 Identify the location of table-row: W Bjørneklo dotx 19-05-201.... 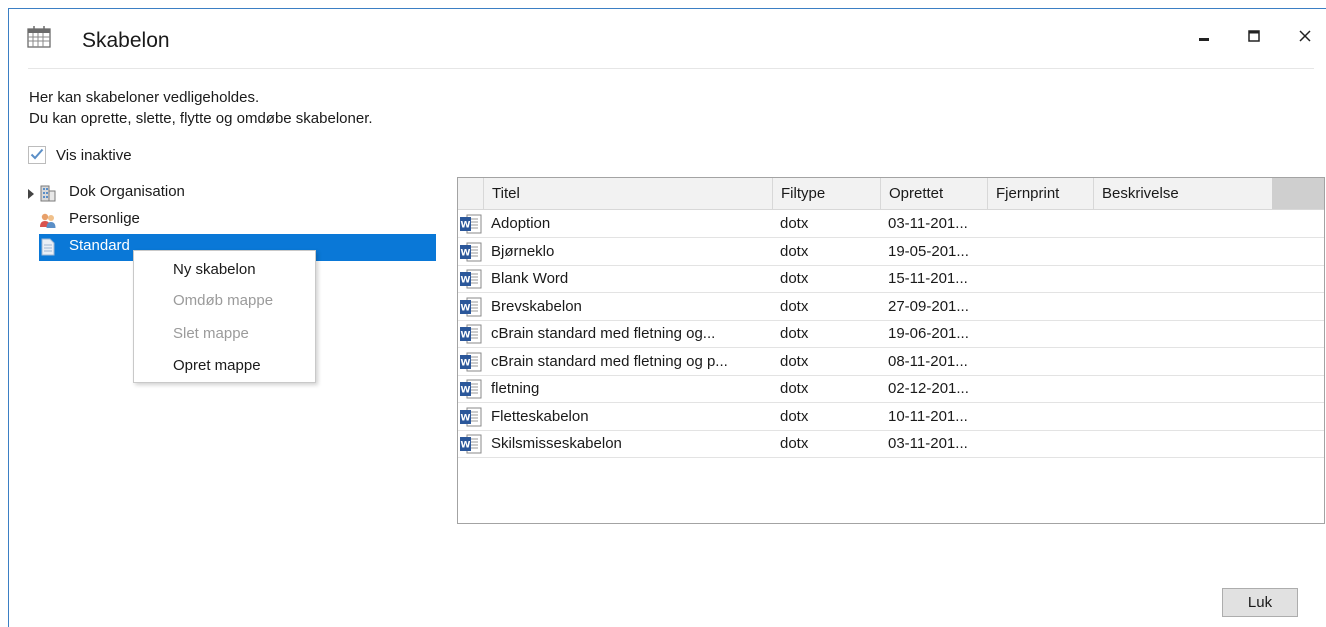
(891, 252).